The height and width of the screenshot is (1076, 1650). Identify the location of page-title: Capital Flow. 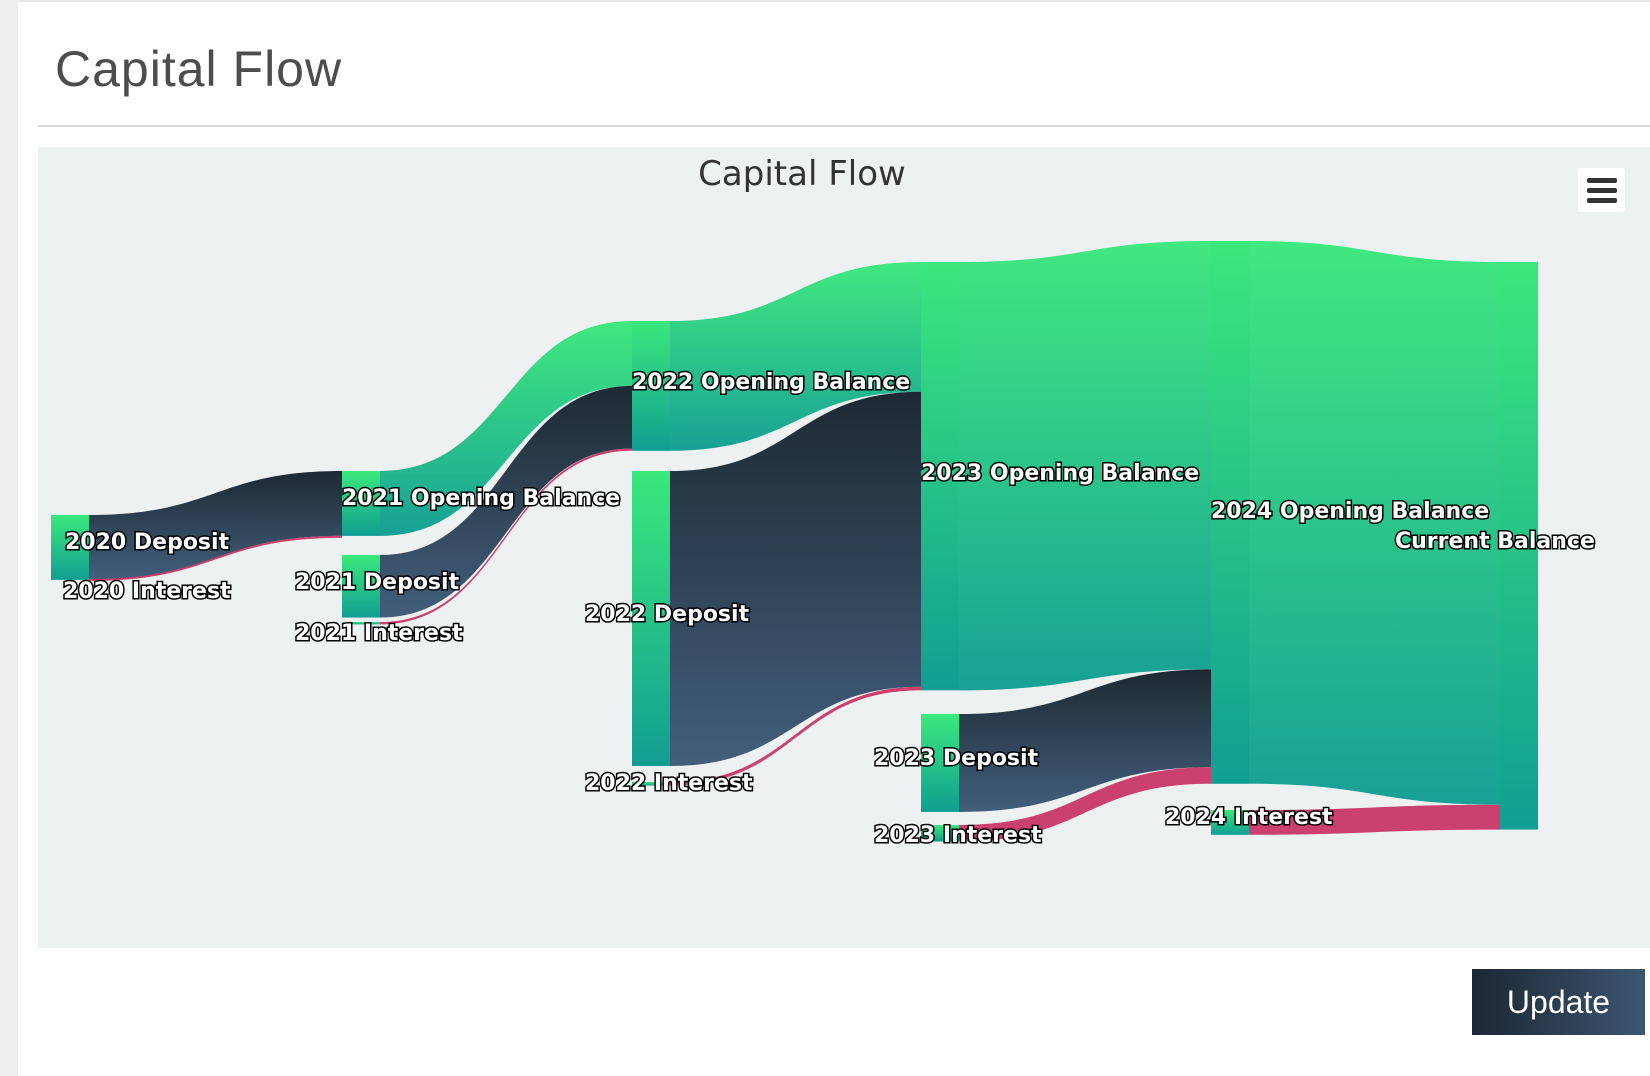
(199, 69).